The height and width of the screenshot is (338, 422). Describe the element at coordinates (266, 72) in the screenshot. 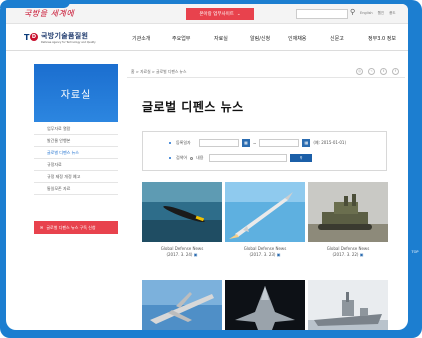

I see `breadcrumb-row: 홈 > 자료실 > 글로벌 디펜스 뉴스 ◎ ⌁ t f` at that location.